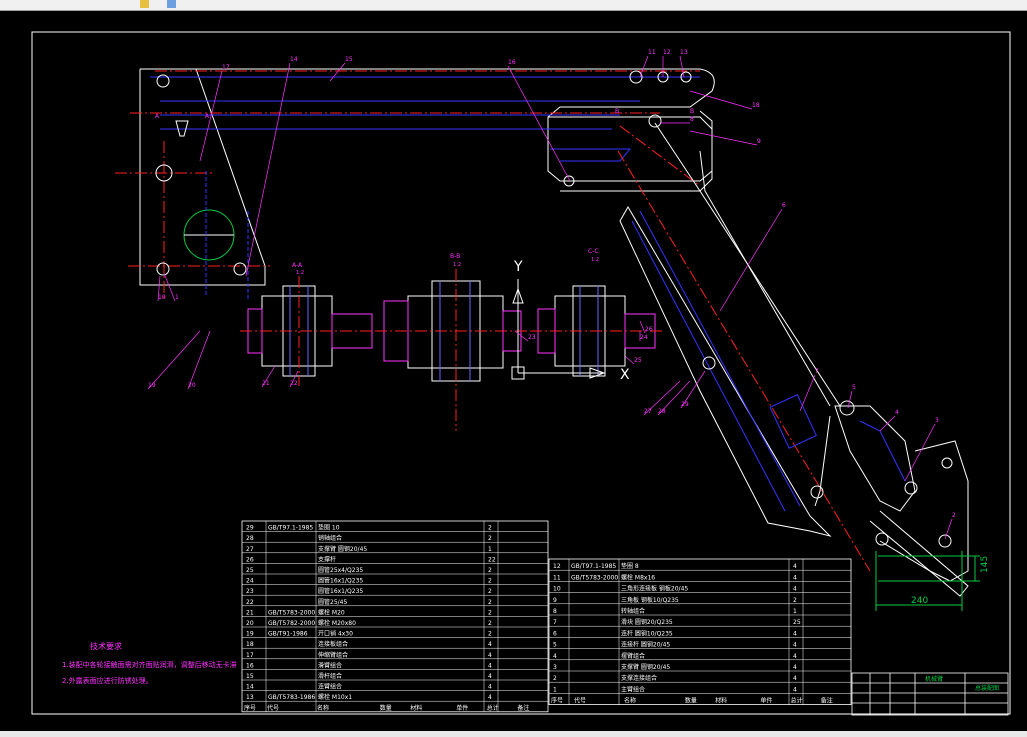  Describe the element at coordinates (625, 375) in the screenshot. I see `axis-x-label: X` at that location.